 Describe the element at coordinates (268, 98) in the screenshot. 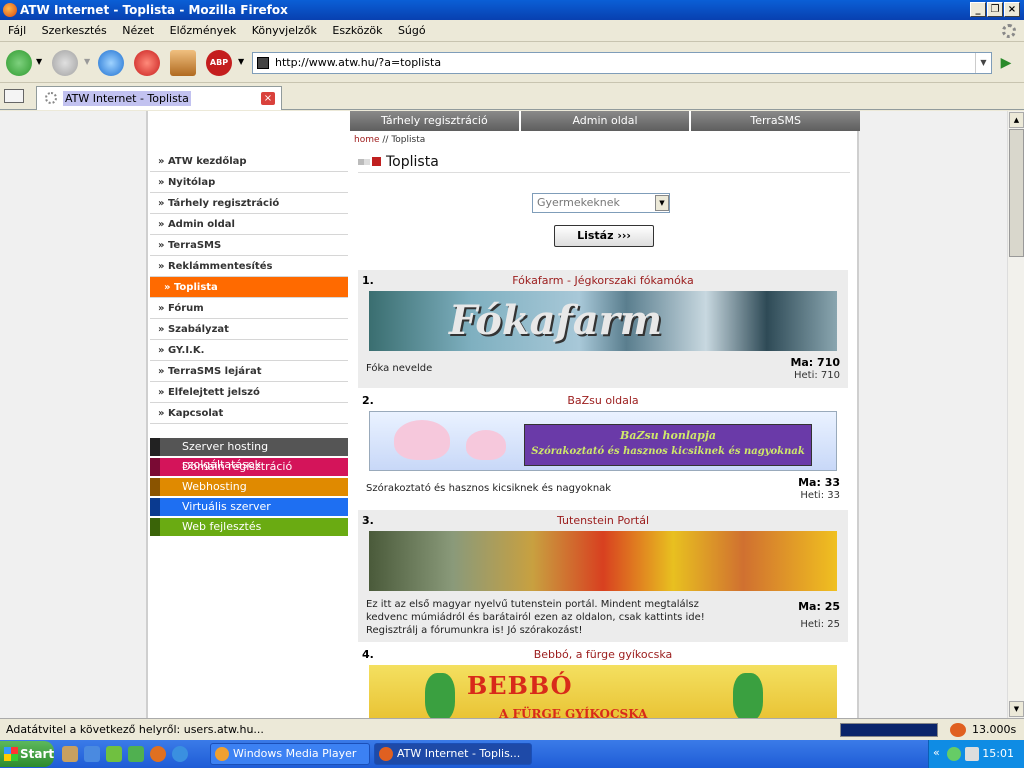

I see `close-tab-icon: ×` at that location.